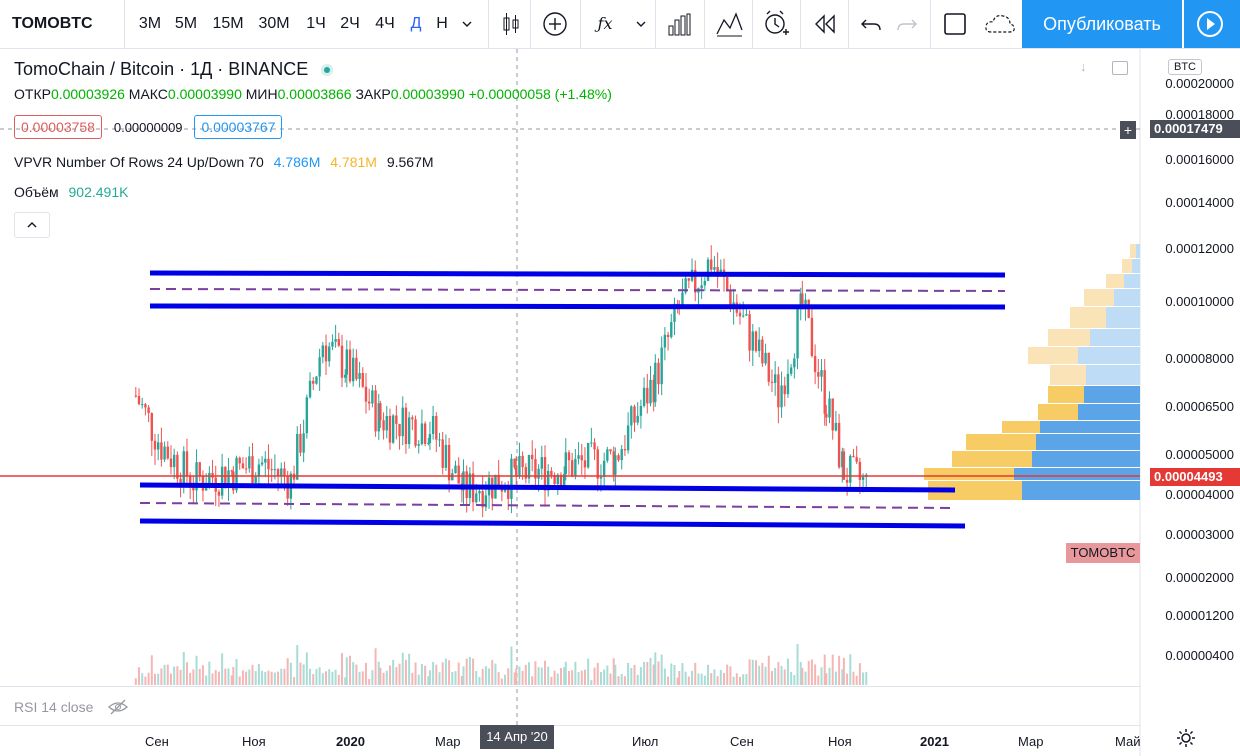  I want to click on interval-1h: 1Ч, so click(316, 24).